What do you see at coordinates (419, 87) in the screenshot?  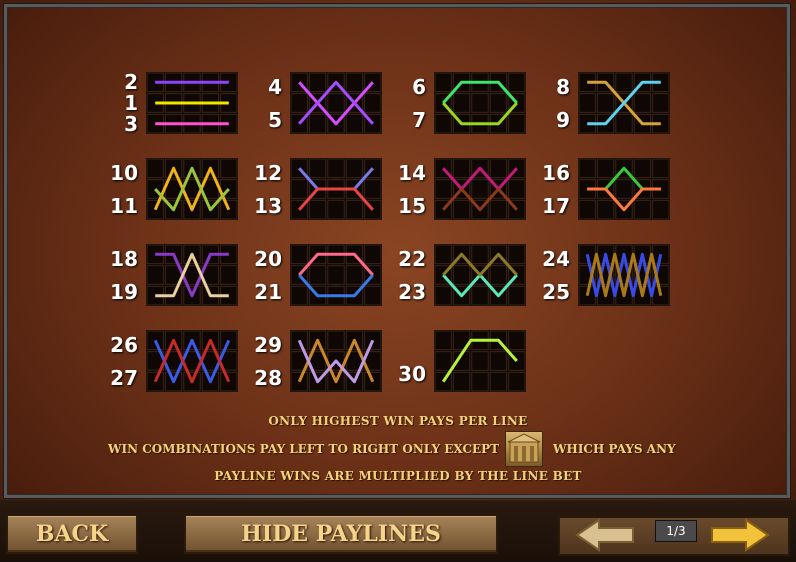 I see `payline-number: 6` at bounding box center [419, 87].